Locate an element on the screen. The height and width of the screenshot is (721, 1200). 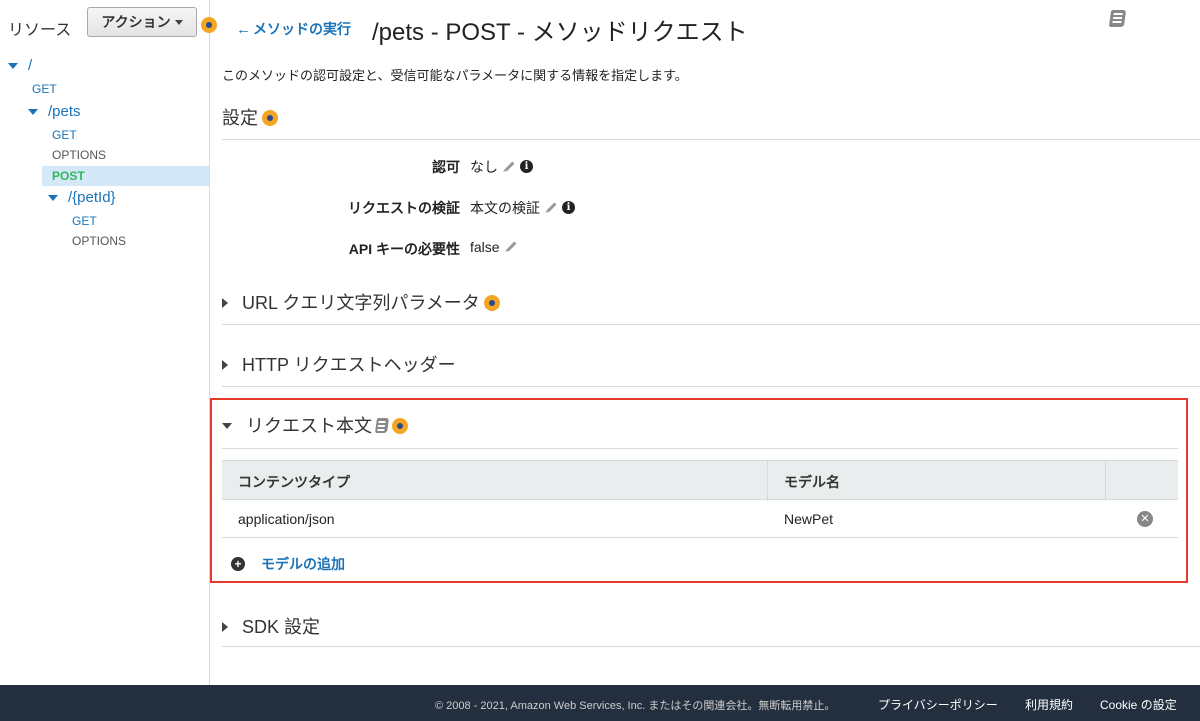
api-key-required-value: false is located at coordinates (485, 247).